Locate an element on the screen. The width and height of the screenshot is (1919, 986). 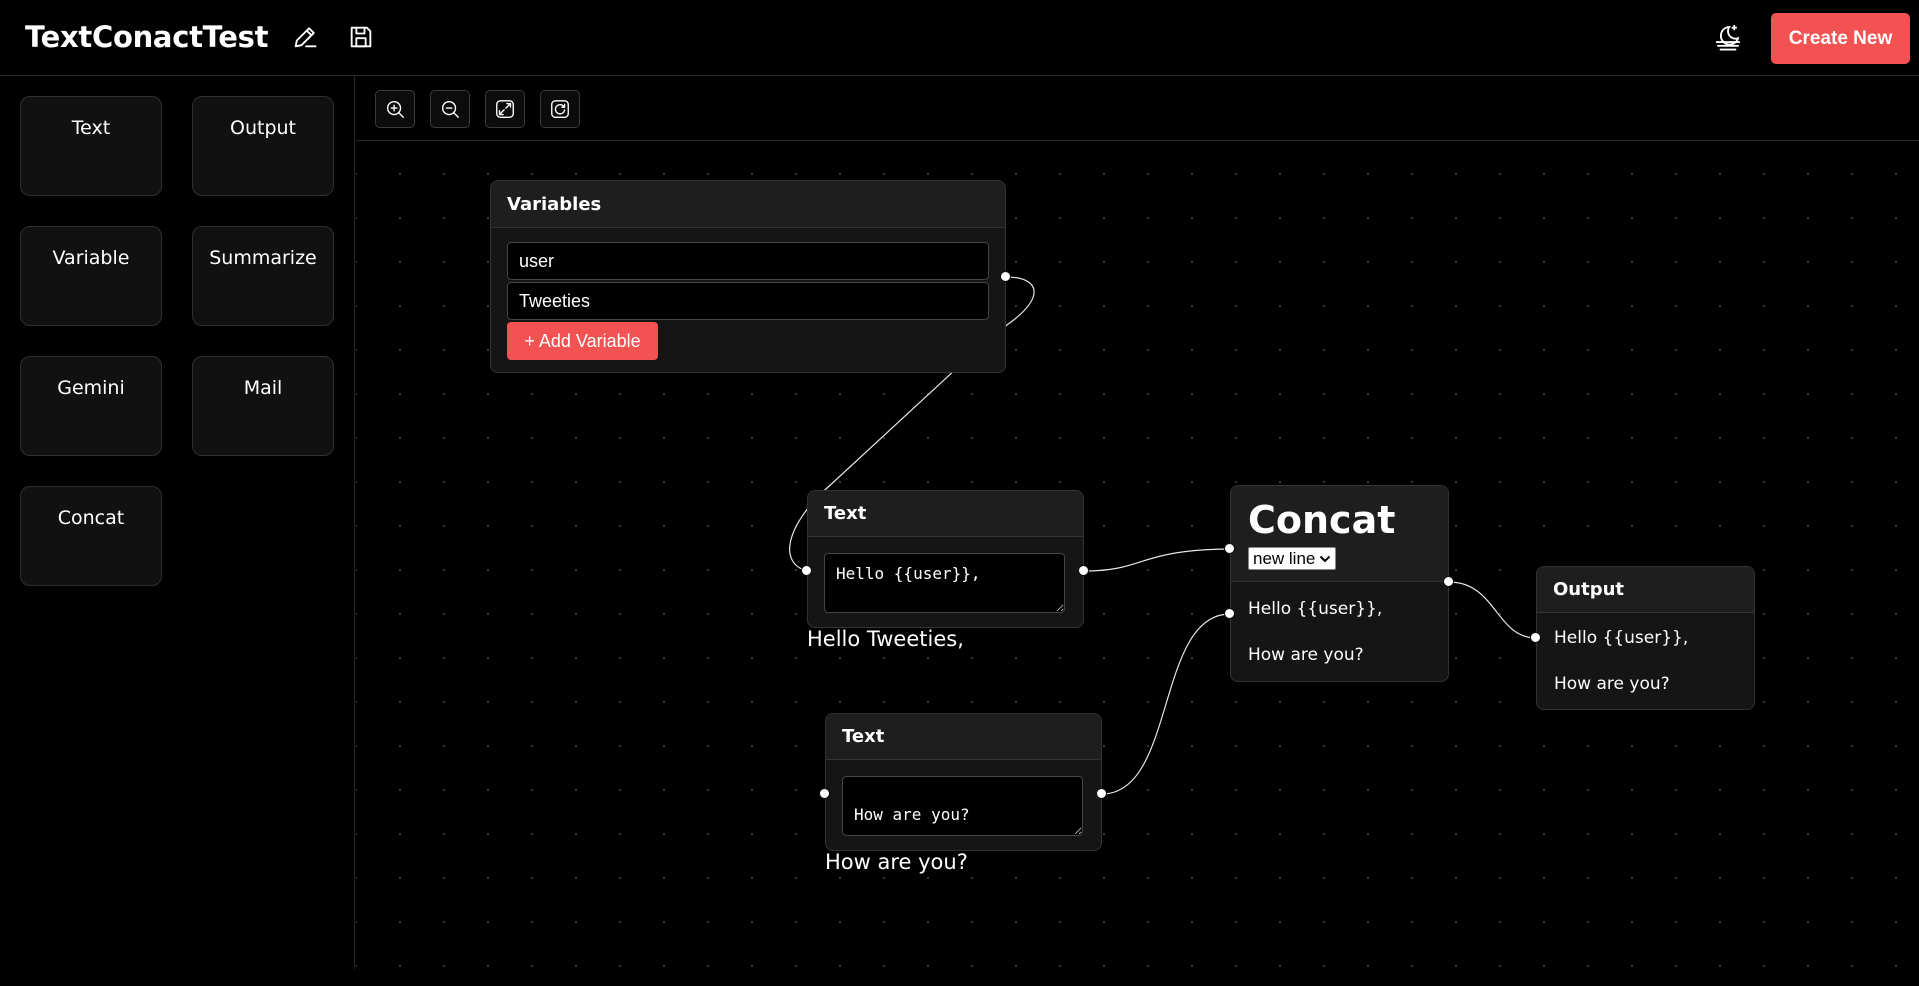
edge-text1-to-concat is located at coordinates (1157, 560).